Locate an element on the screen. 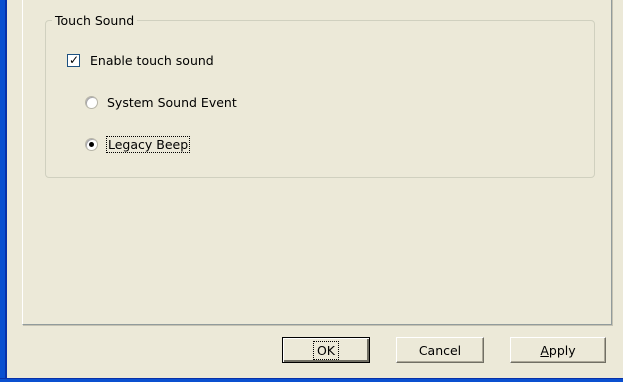  radio-legacy-beep: Legacy Beep is located at coordinates (138, 144).